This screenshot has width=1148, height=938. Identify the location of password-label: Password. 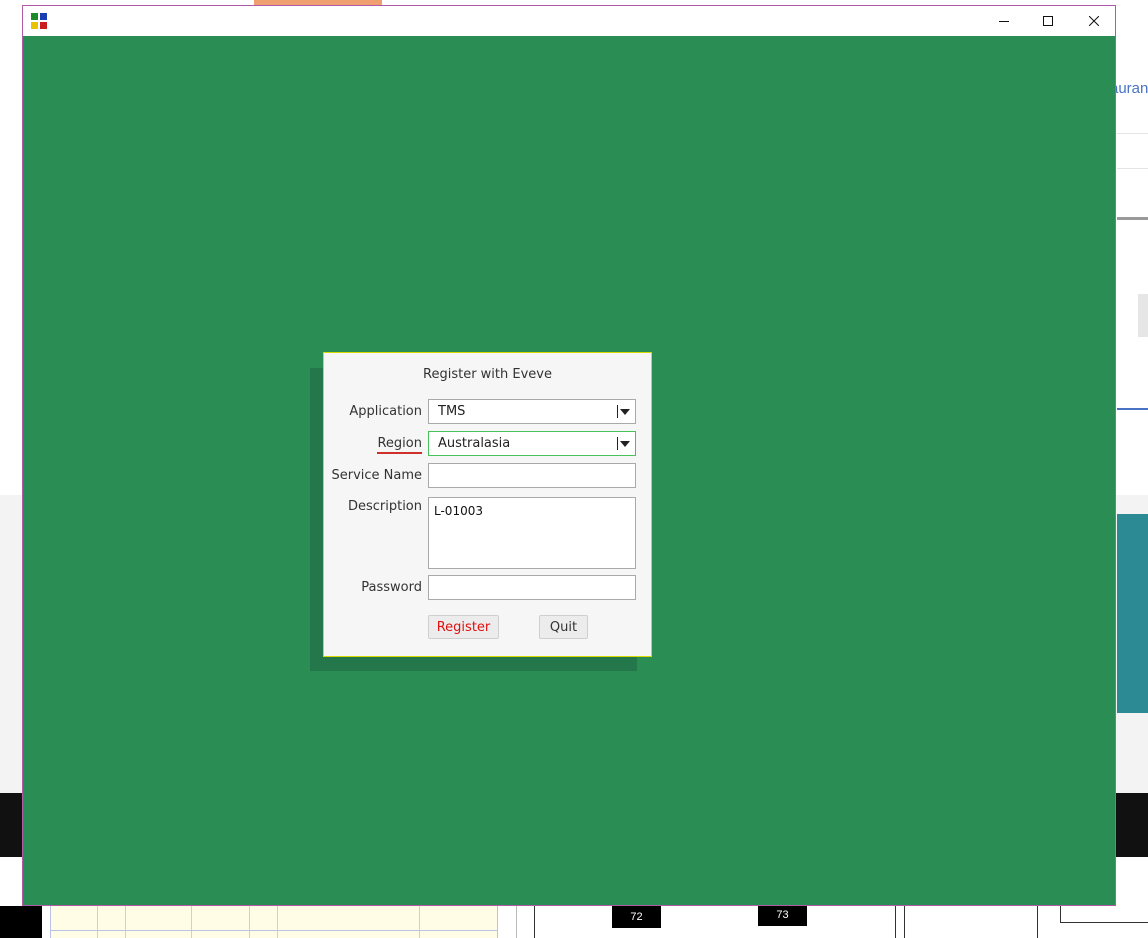
(391, 587).